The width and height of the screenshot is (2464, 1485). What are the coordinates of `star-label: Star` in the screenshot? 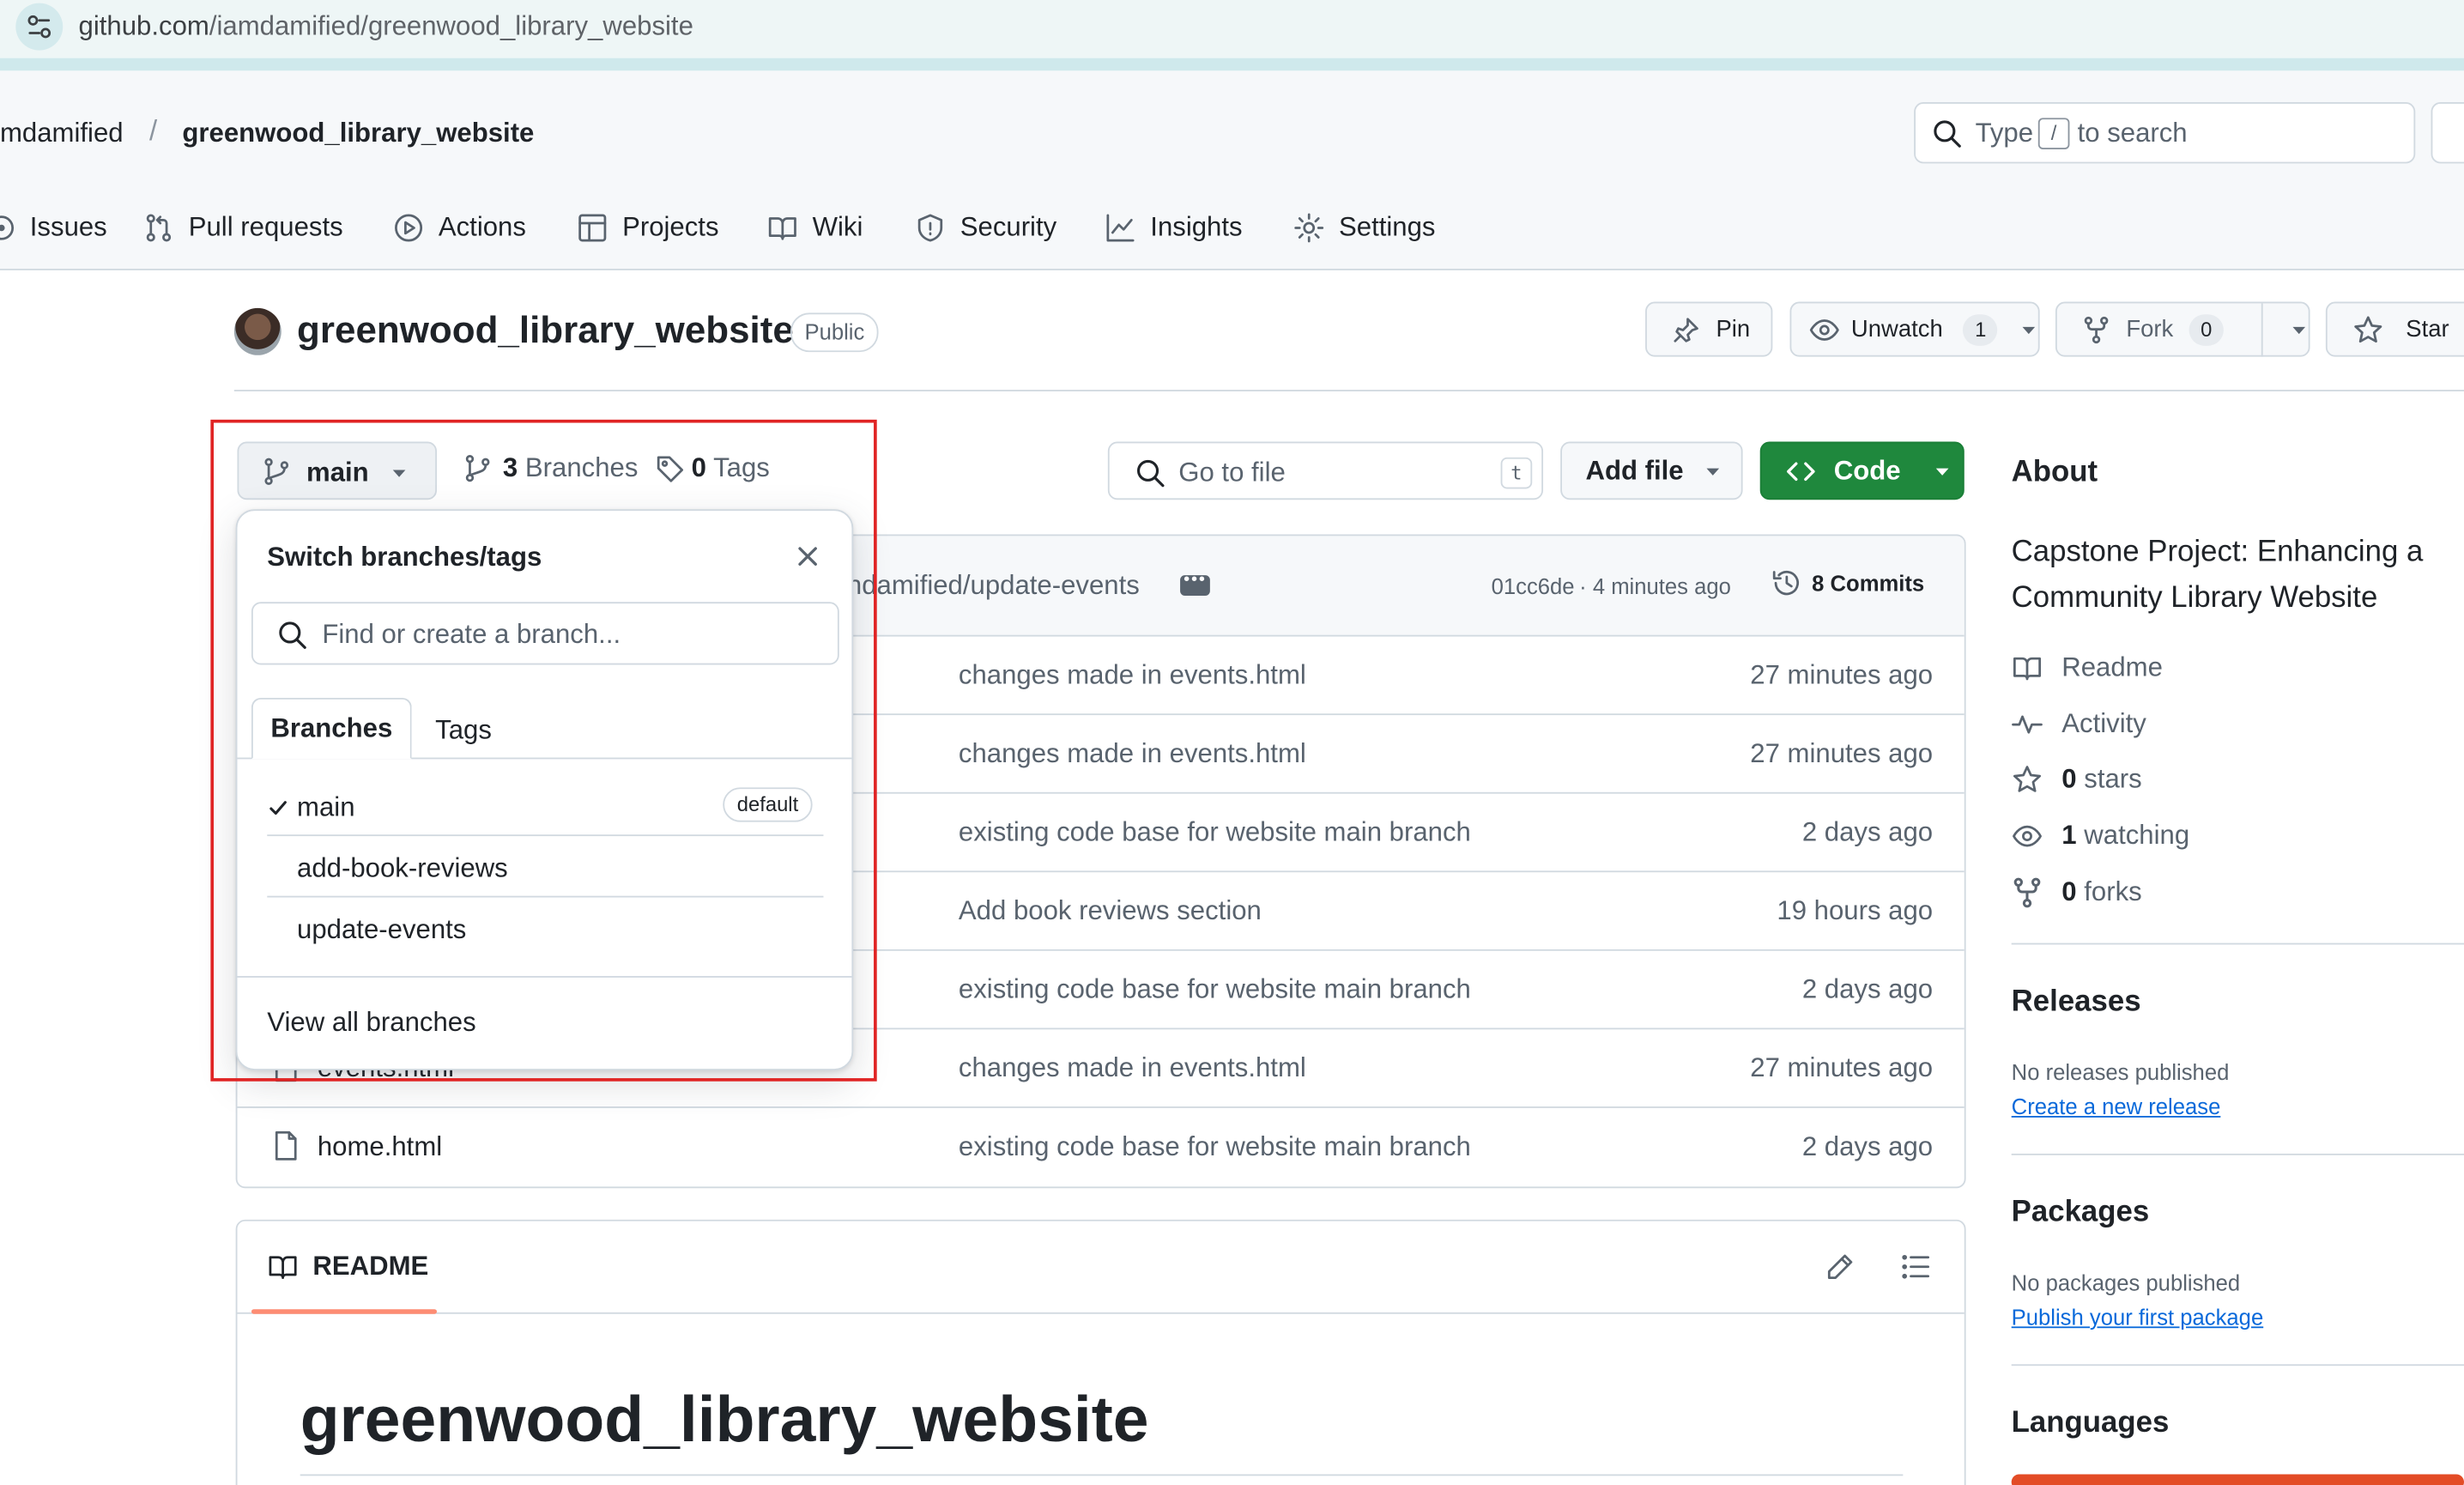 It's located at (2427, 330).